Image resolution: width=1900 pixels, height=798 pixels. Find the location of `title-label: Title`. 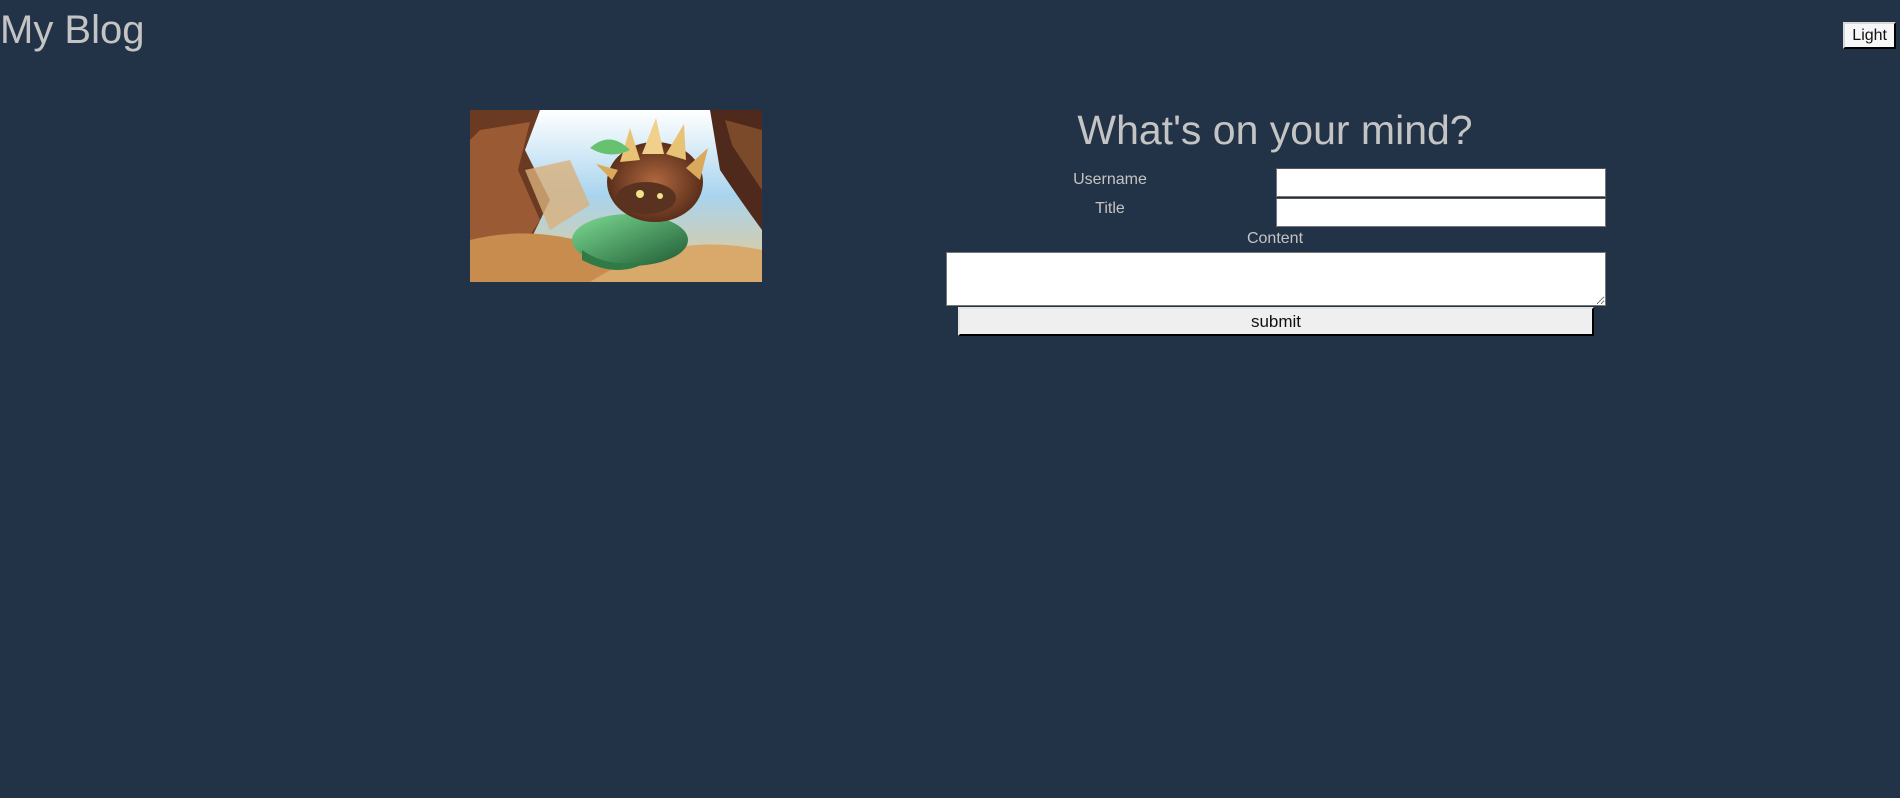

title-label: Title is located at coordinates (1110, 208).